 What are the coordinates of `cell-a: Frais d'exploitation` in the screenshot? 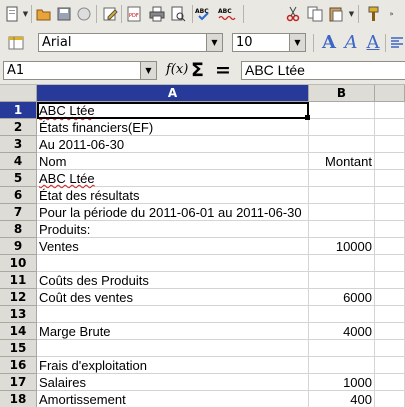 It's located at (173, 365).